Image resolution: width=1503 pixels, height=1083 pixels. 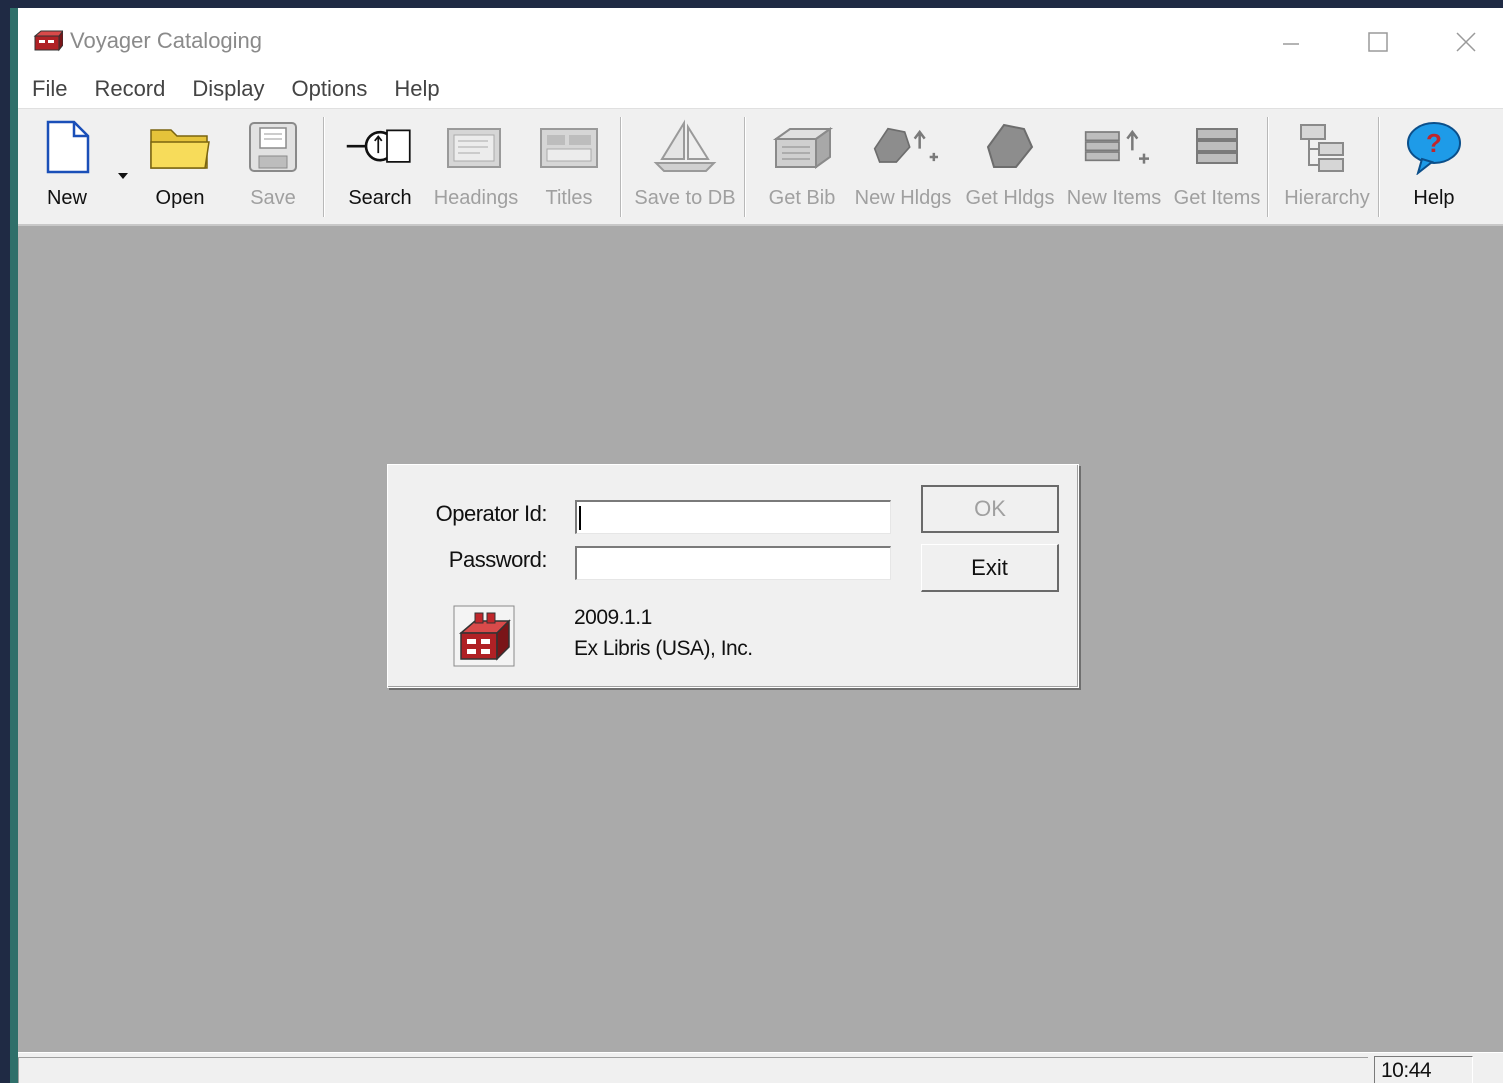 I want to click on save-to-db-button: Save to DB, so click(x=685, y=167).